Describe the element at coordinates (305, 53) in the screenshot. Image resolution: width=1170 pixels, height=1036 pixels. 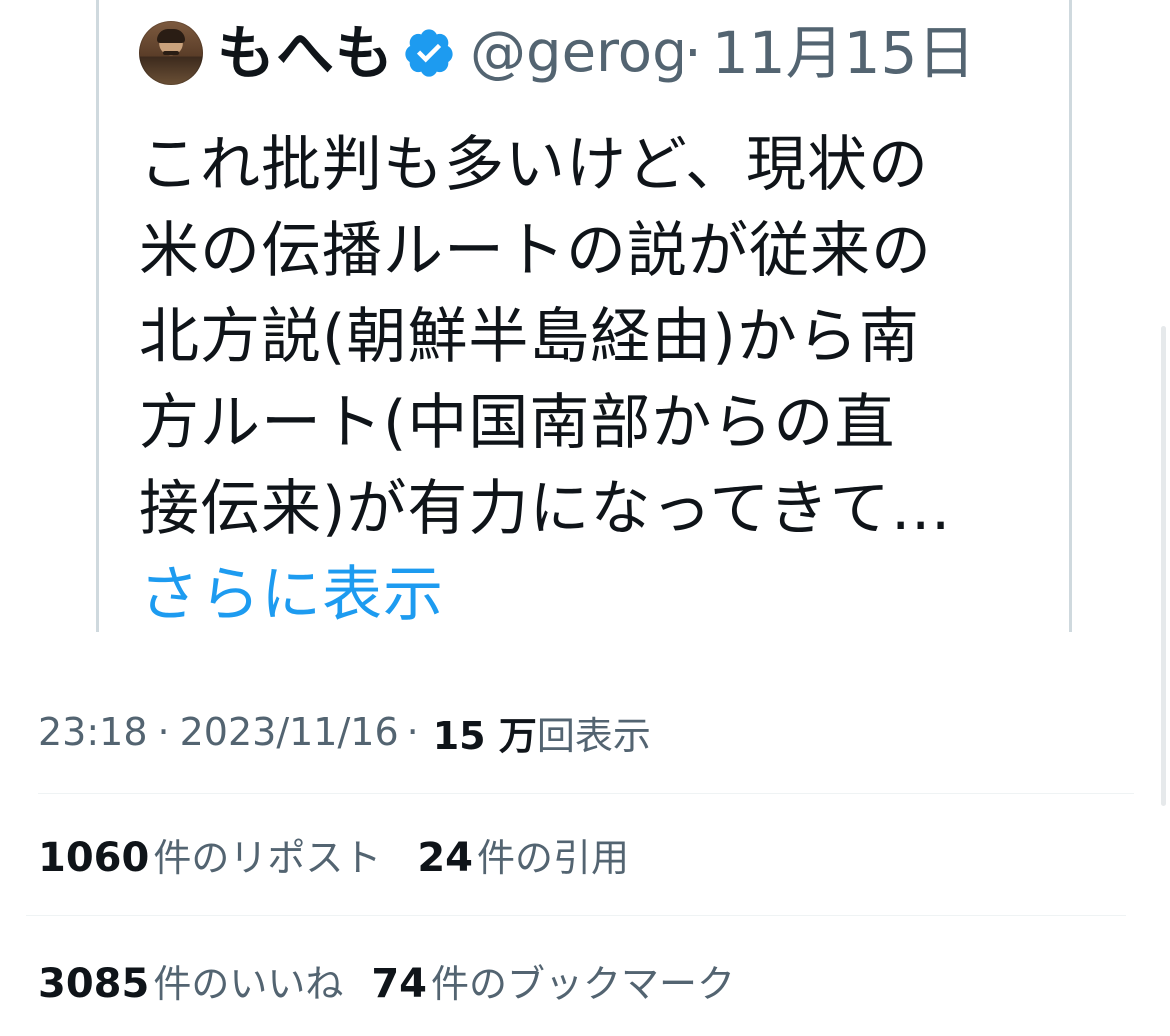
I see `display-name: もへも` at that location.